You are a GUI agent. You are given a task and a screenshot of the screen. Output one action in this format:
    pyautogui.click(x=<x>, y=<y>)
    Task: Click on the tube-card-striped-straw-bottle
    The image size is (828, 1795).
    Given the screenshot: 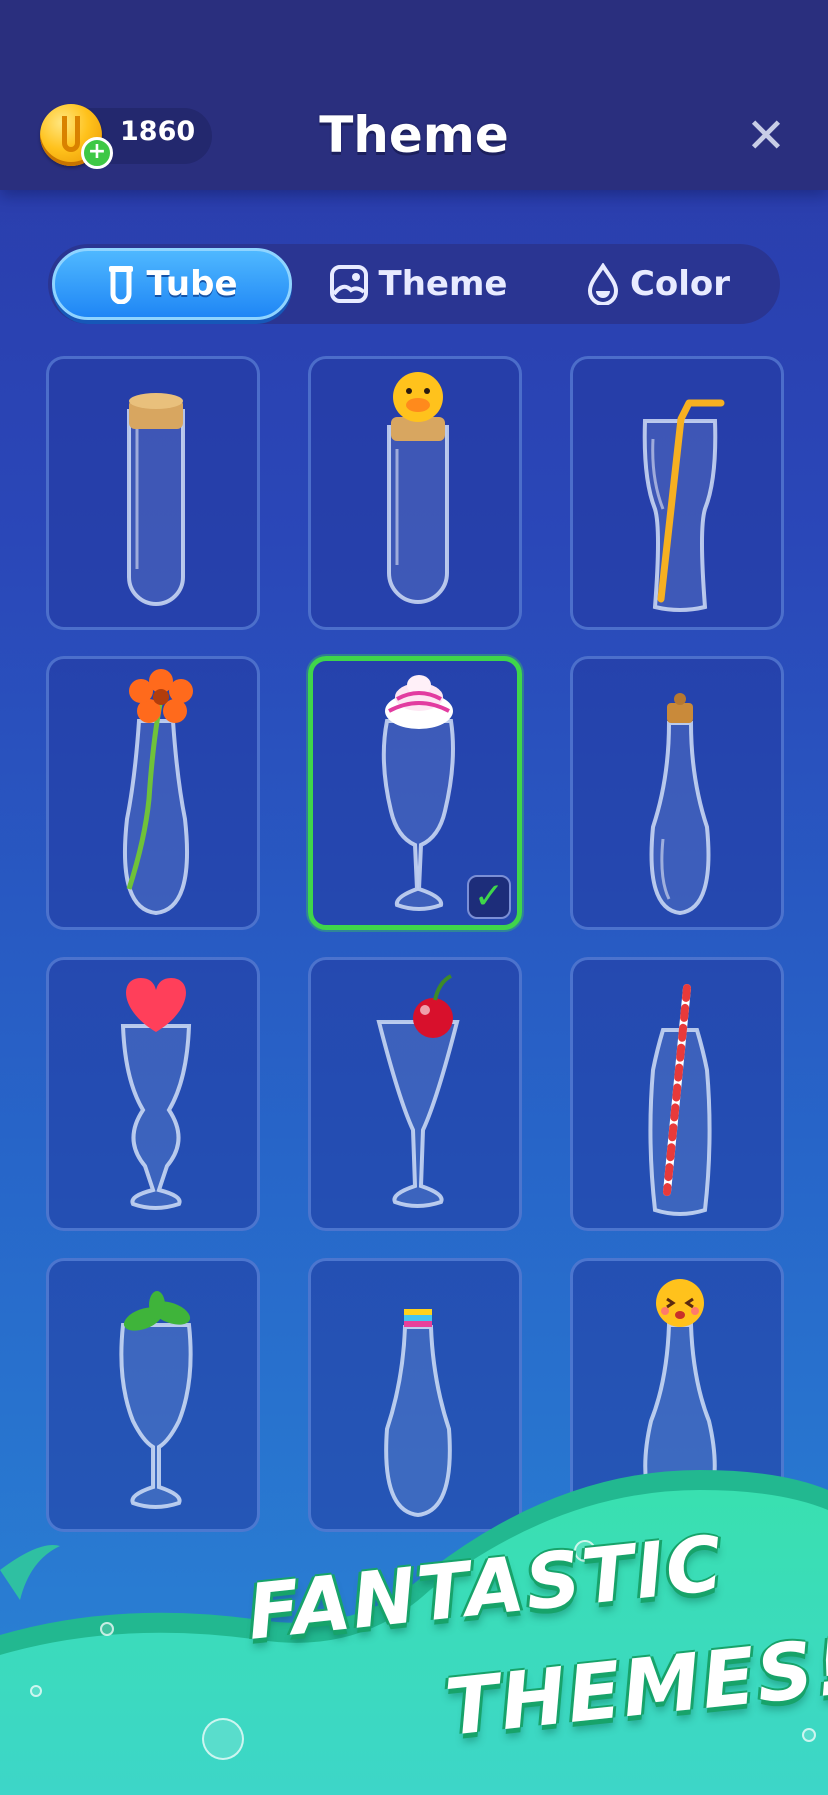 What is the action you would take?
    pyautogui.click(x=677, y=1094)
    